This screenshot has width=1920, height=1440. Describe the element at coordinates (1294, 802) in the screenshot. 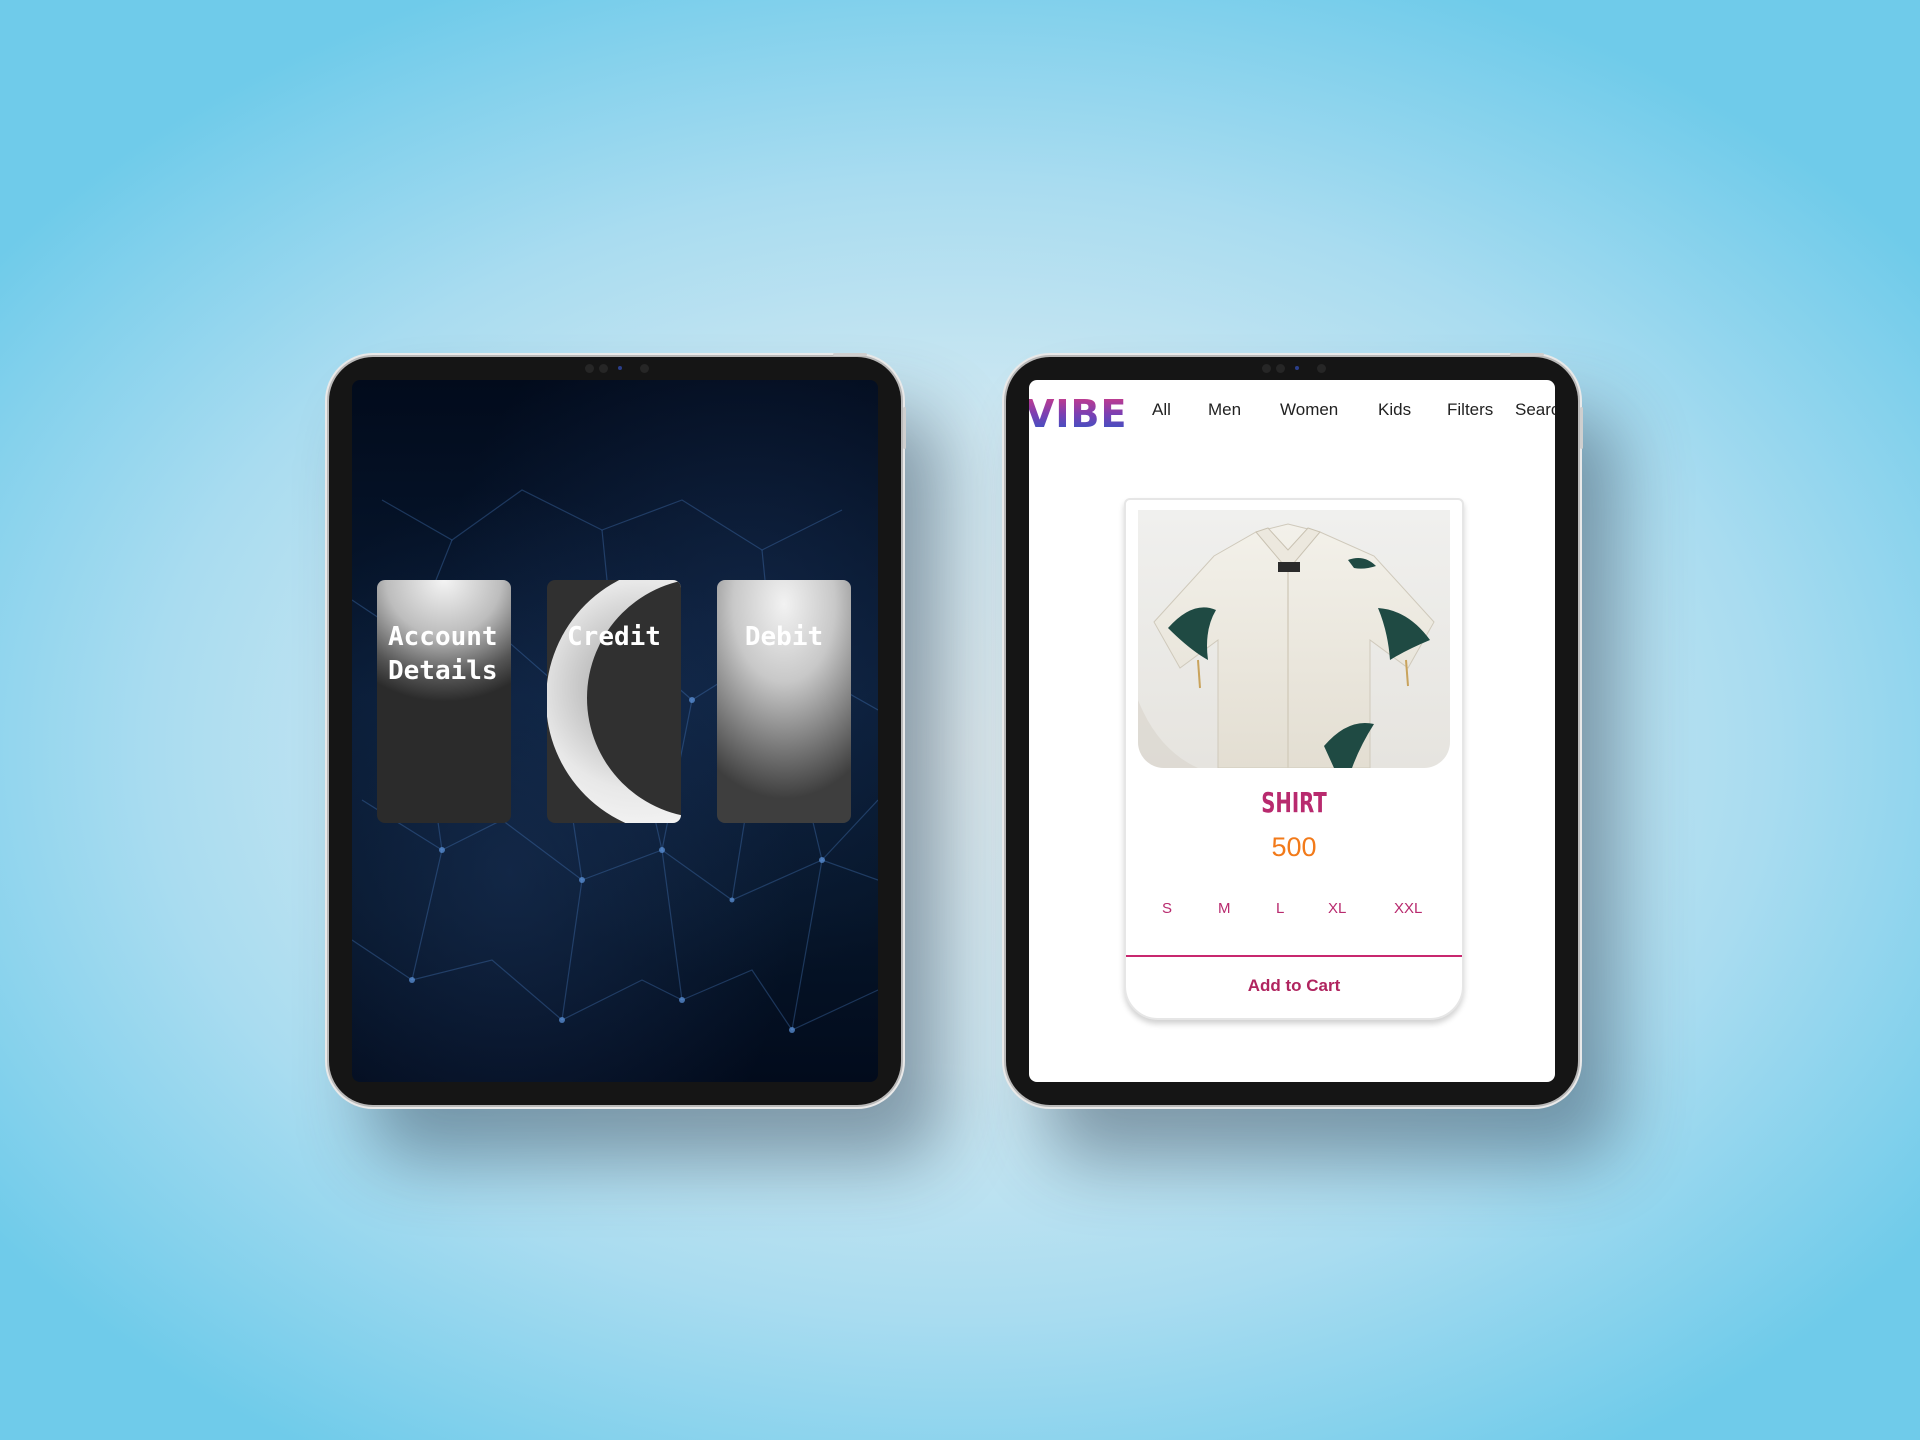

I see `product-title: SHIRT` at that location.